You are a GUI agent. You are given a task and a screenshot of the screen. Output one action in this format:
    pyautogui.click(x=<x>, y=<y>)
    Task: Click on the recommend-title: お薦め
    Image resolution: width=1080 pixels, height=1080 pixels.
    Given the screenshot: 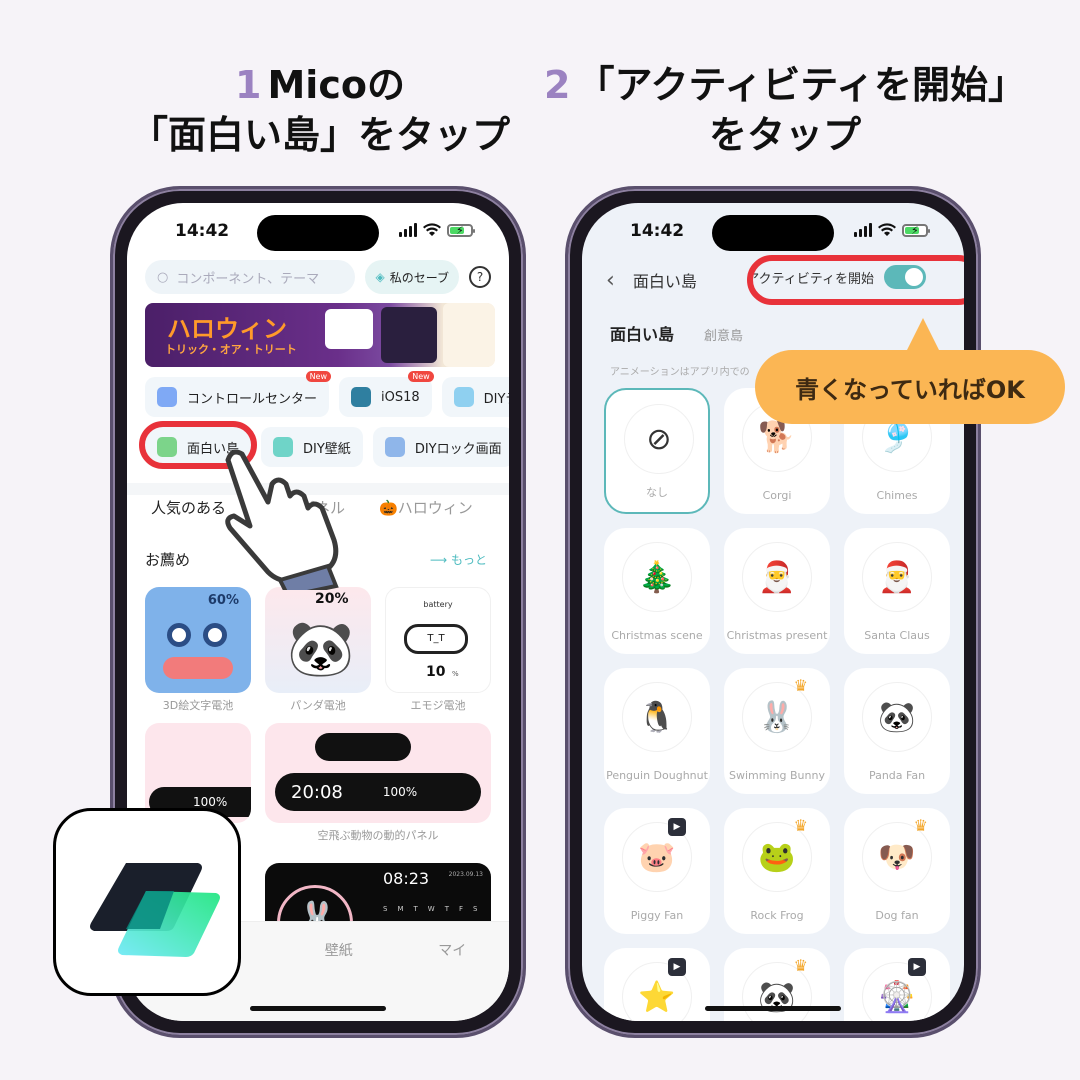 What is the action you would take?
    pyautogui.click(x=168, y=560)
    